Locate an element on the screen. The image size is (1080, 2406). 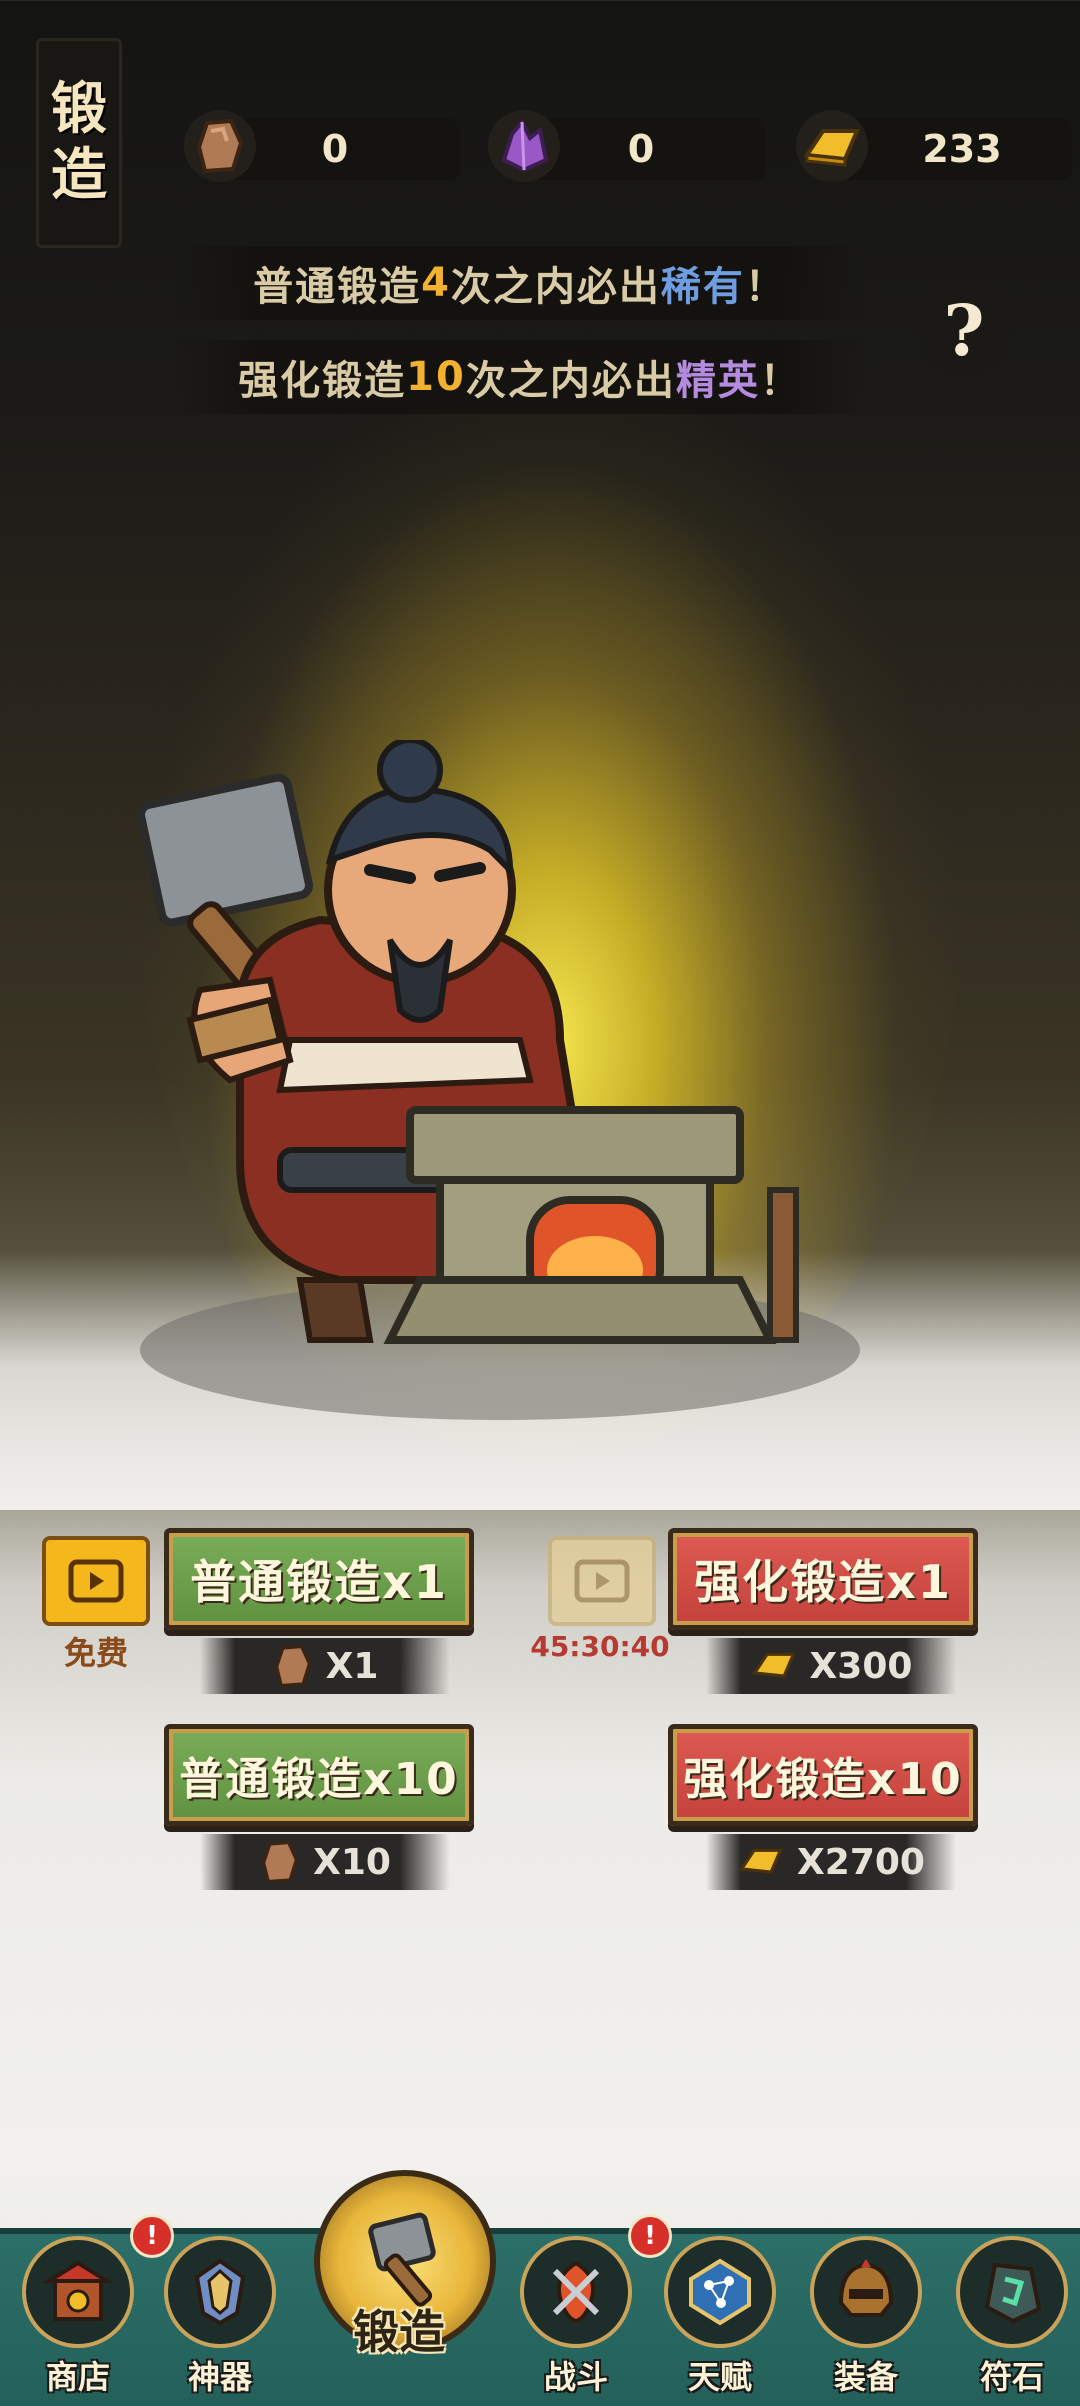
help-button: ? is located at coordinates (964, 330).